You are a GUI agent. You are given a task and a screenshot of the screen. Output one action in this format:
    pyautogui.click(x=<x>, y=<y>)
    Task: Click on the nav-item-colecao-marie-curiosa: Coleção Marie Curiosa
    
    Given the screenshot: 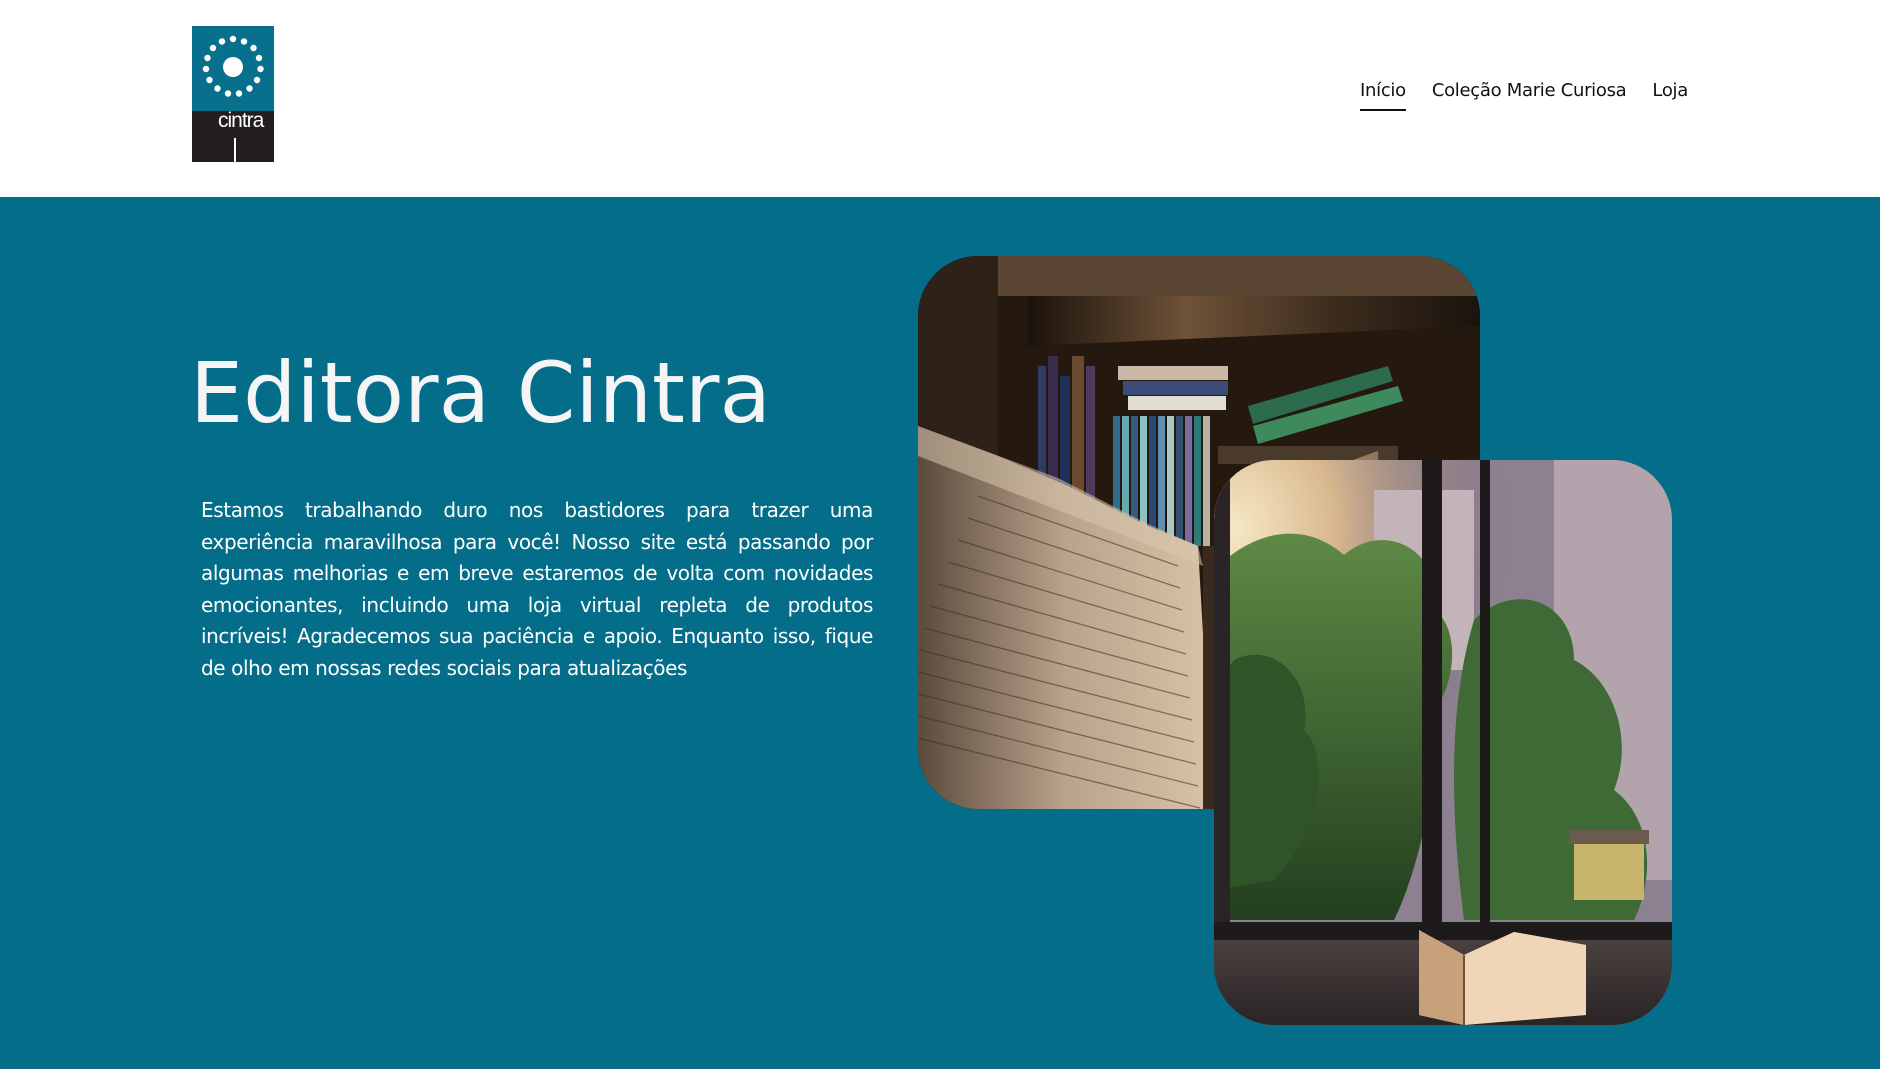 What is the action you would take?
    pyautogui.click(x=1529, y=95)
    